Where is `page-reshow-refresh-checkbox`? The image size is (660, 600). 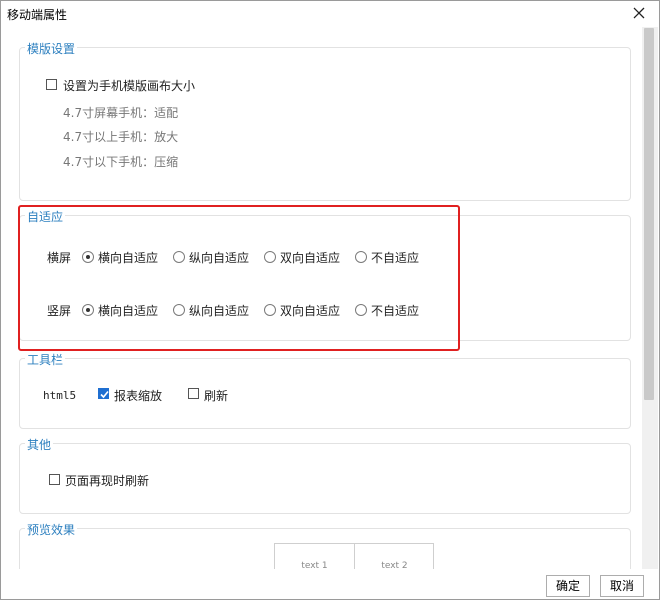
page-reshow-refresh-checkbox is located at coordinates (54, 479).